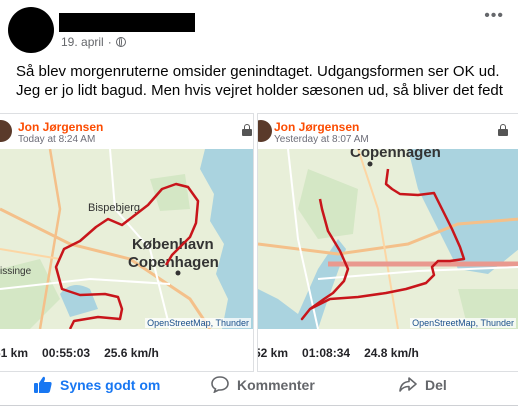 The height and width of the screenshot is (410, 518). What do you see at coordinates (494, 16) in the screenshot?
I see `more-options-icon: •••` at bounding box center [494, 16].